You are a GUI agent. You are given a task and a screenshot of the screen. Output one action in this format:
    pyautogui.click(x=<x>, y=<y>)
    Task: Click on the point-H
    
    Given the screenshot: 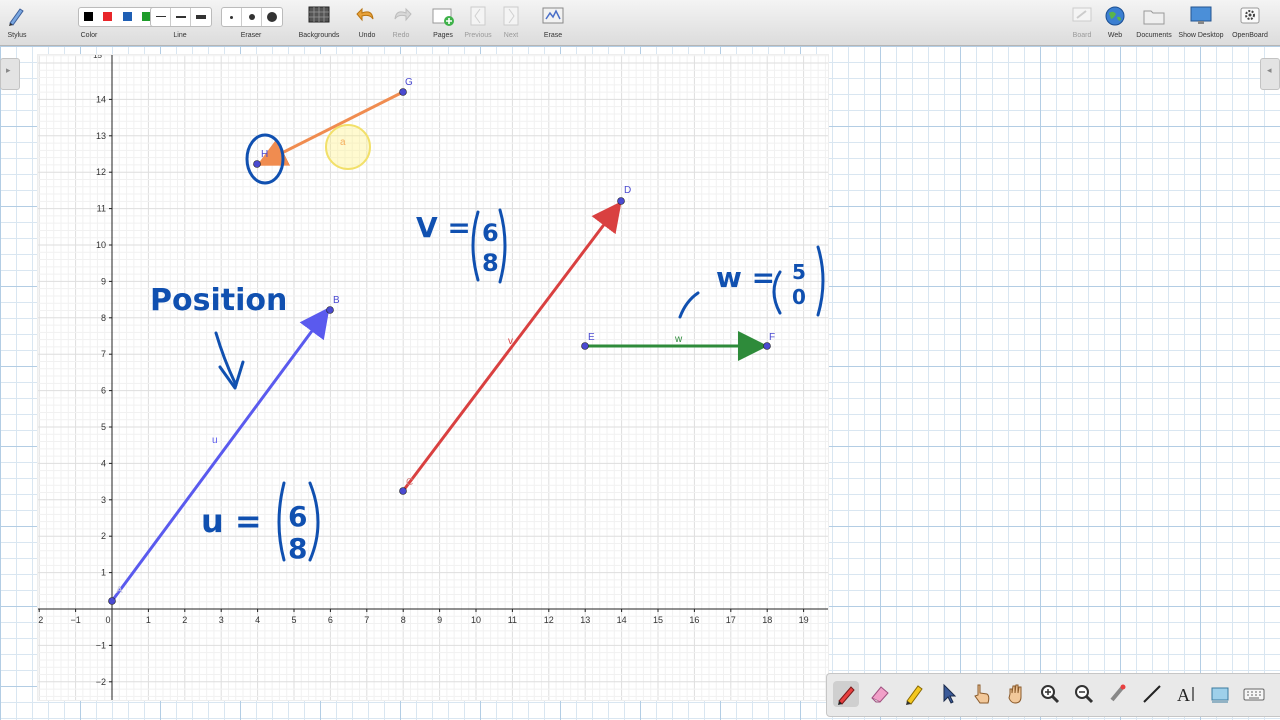 What is the action you would take?
    pyautogui.click(x=257, y=164)
    